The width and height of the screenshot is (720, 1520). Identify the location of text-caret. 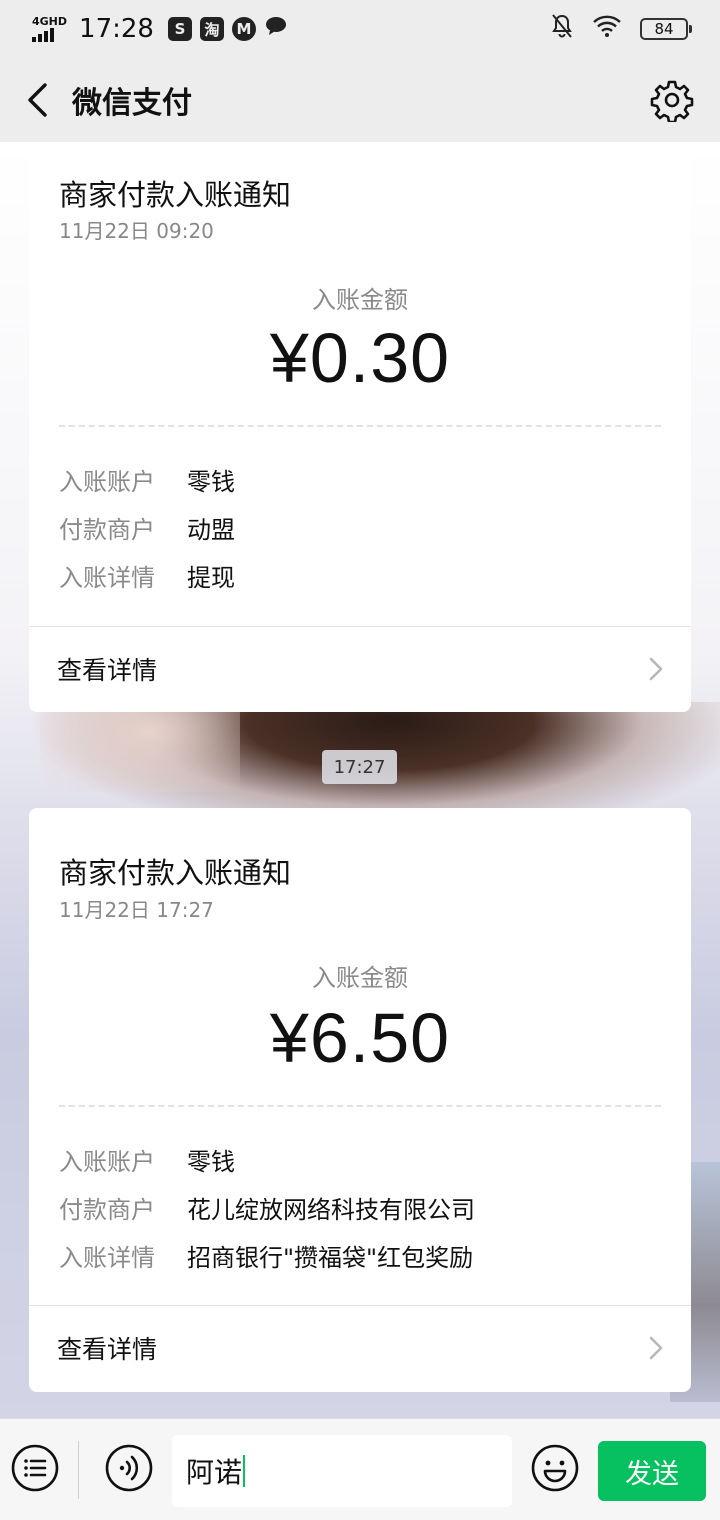
(244, 1471).